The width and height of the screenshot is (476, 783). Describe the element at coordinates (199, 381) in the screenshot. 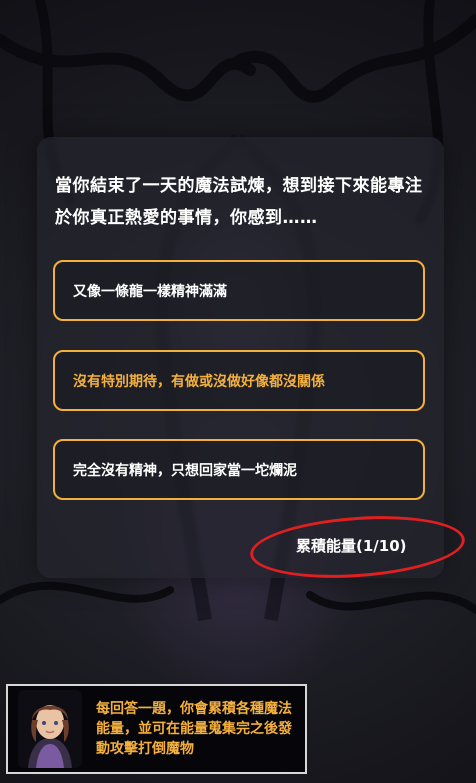

I see `option-2-label: 沒有特別期待，有做或沒做好像都沒關係` at that location.